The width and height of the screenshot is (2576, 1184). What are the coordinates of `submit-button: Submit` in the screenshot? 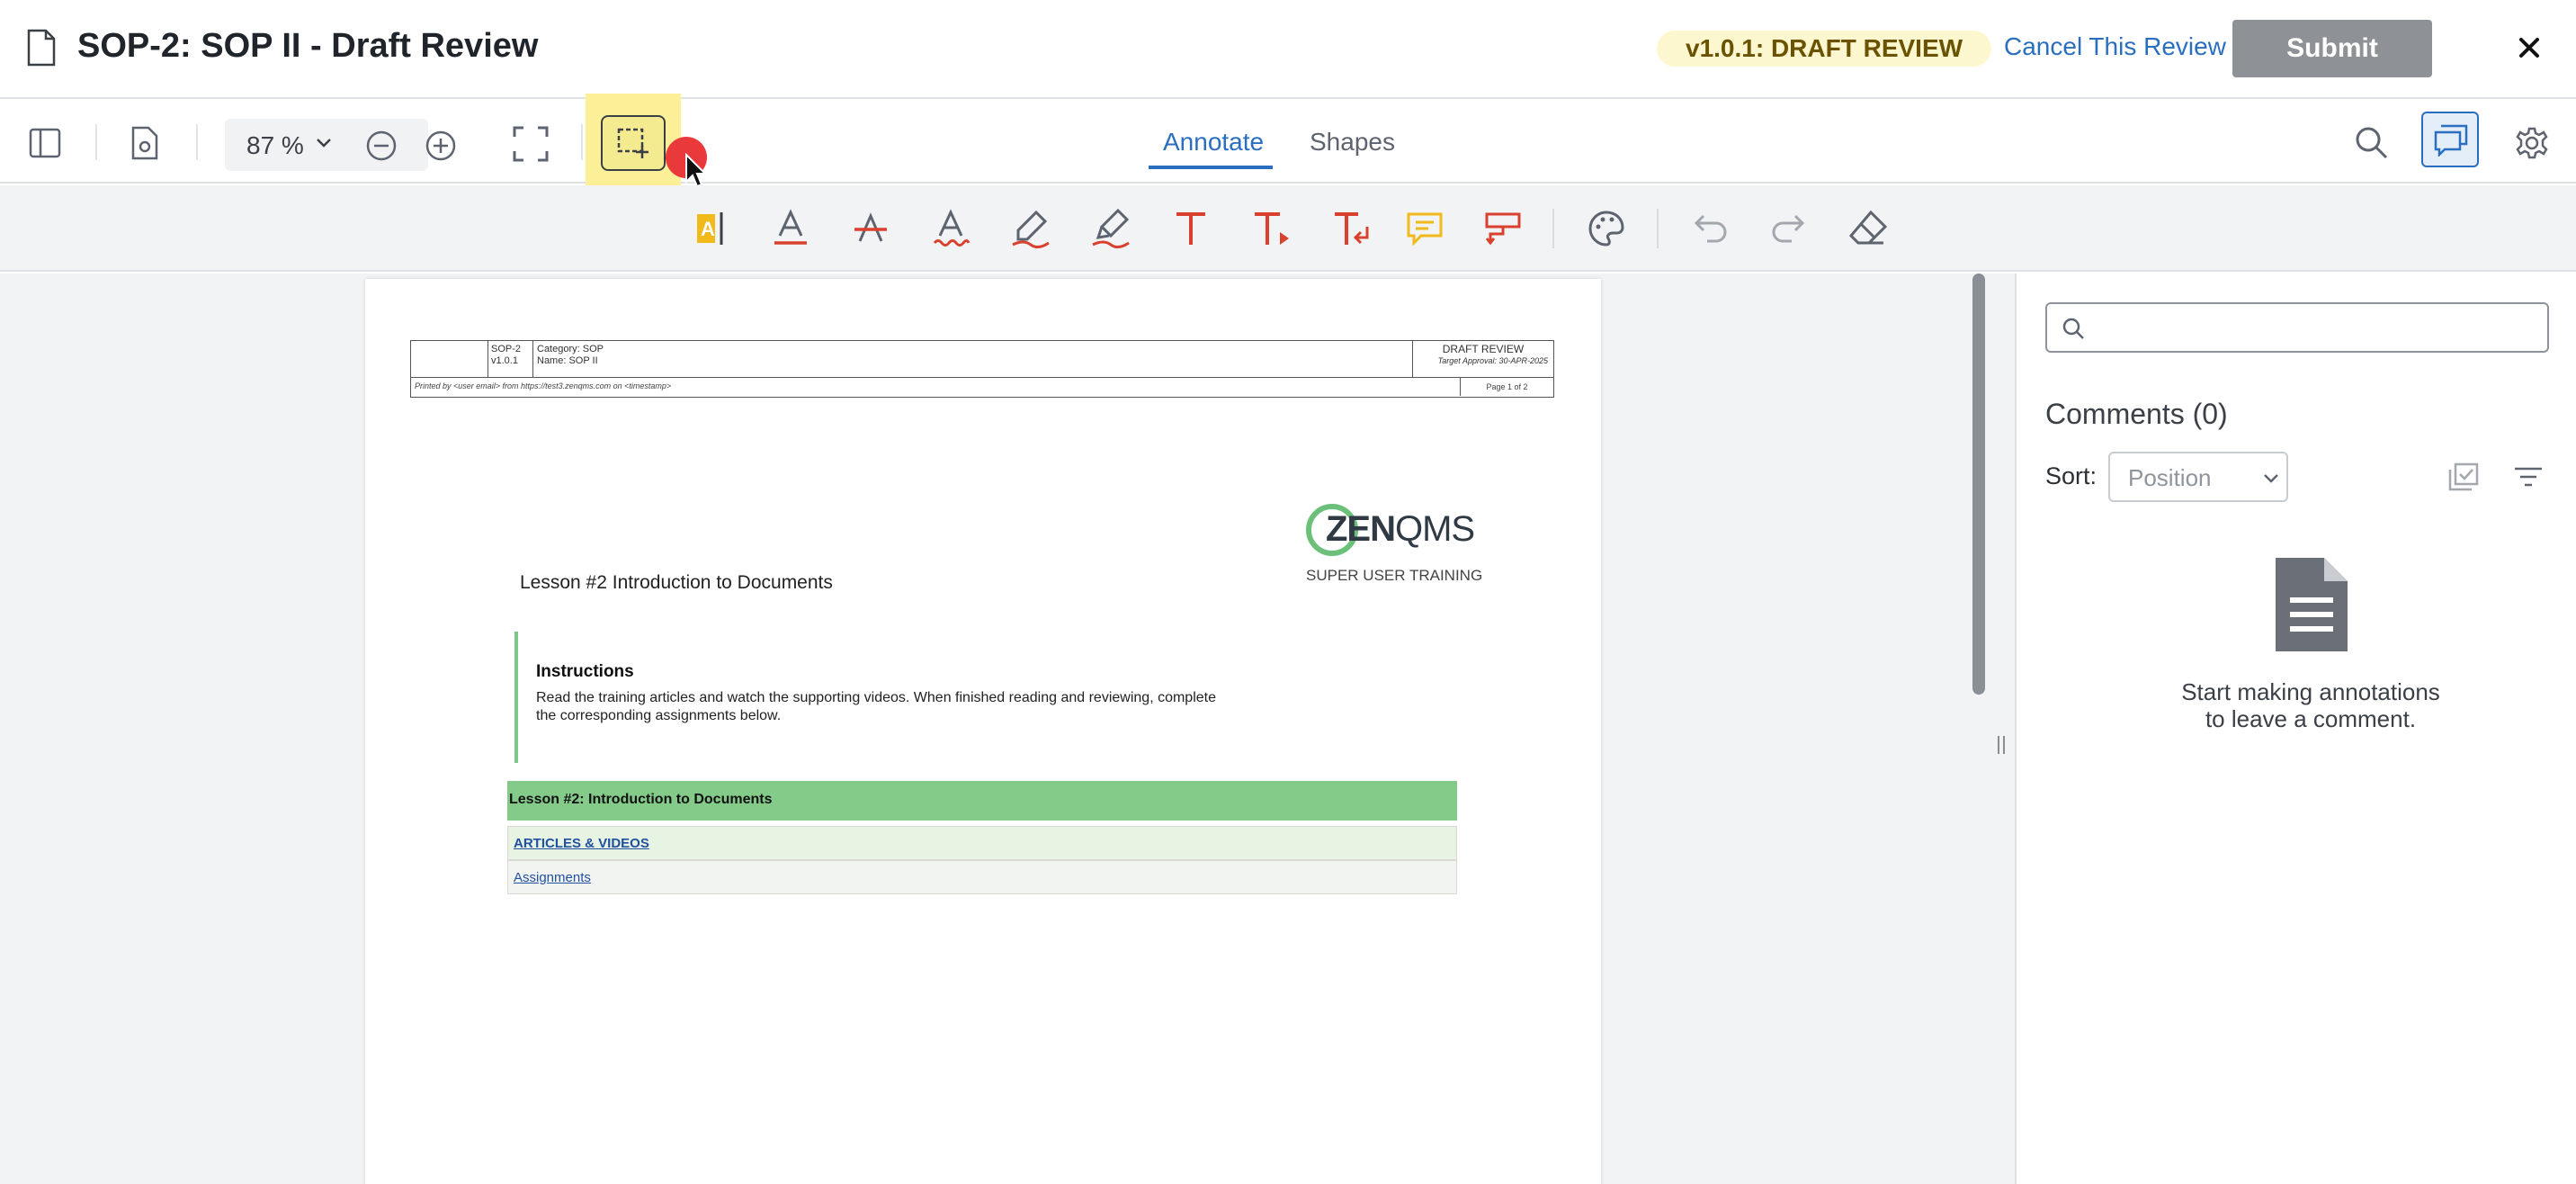 It's located at (2332, 48).